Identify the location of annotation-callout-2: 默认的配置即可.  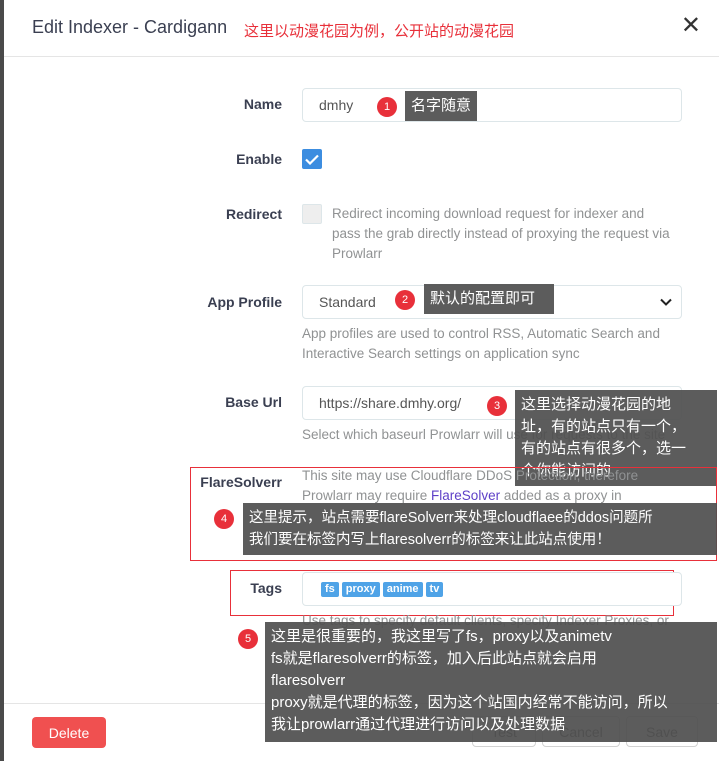
(489, 299).